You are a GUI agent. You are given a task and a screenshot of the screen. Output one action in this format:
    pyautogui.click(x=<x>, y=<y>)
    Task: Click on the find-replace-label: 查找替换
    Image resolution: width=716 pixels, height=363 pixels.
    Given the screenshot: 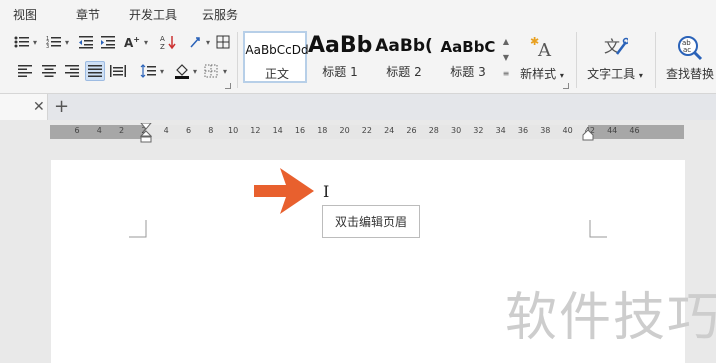 What is the action you would take?
    pyautogui.click(x=689, y=74)
    